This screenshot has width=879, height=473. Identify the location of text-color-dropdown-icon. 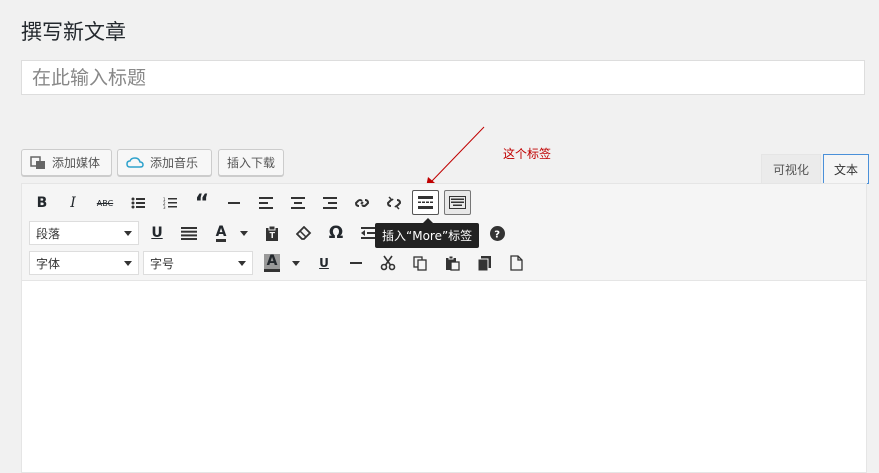
(244, 233).